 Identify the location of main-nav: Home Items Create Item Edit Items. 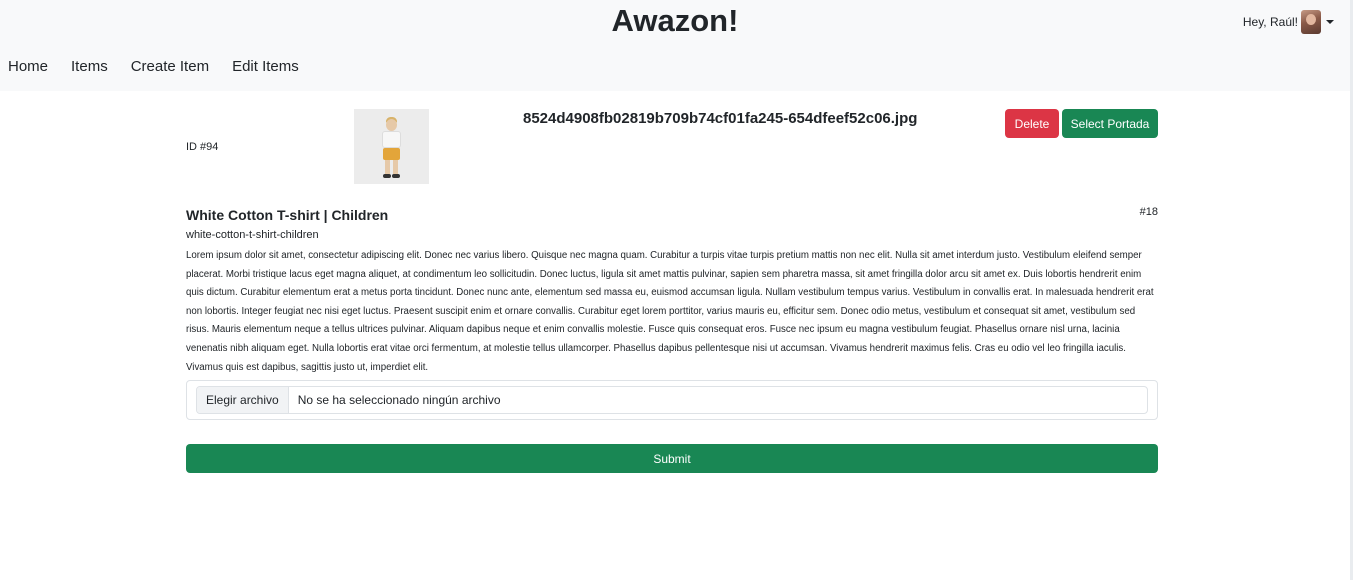
(165, 66).